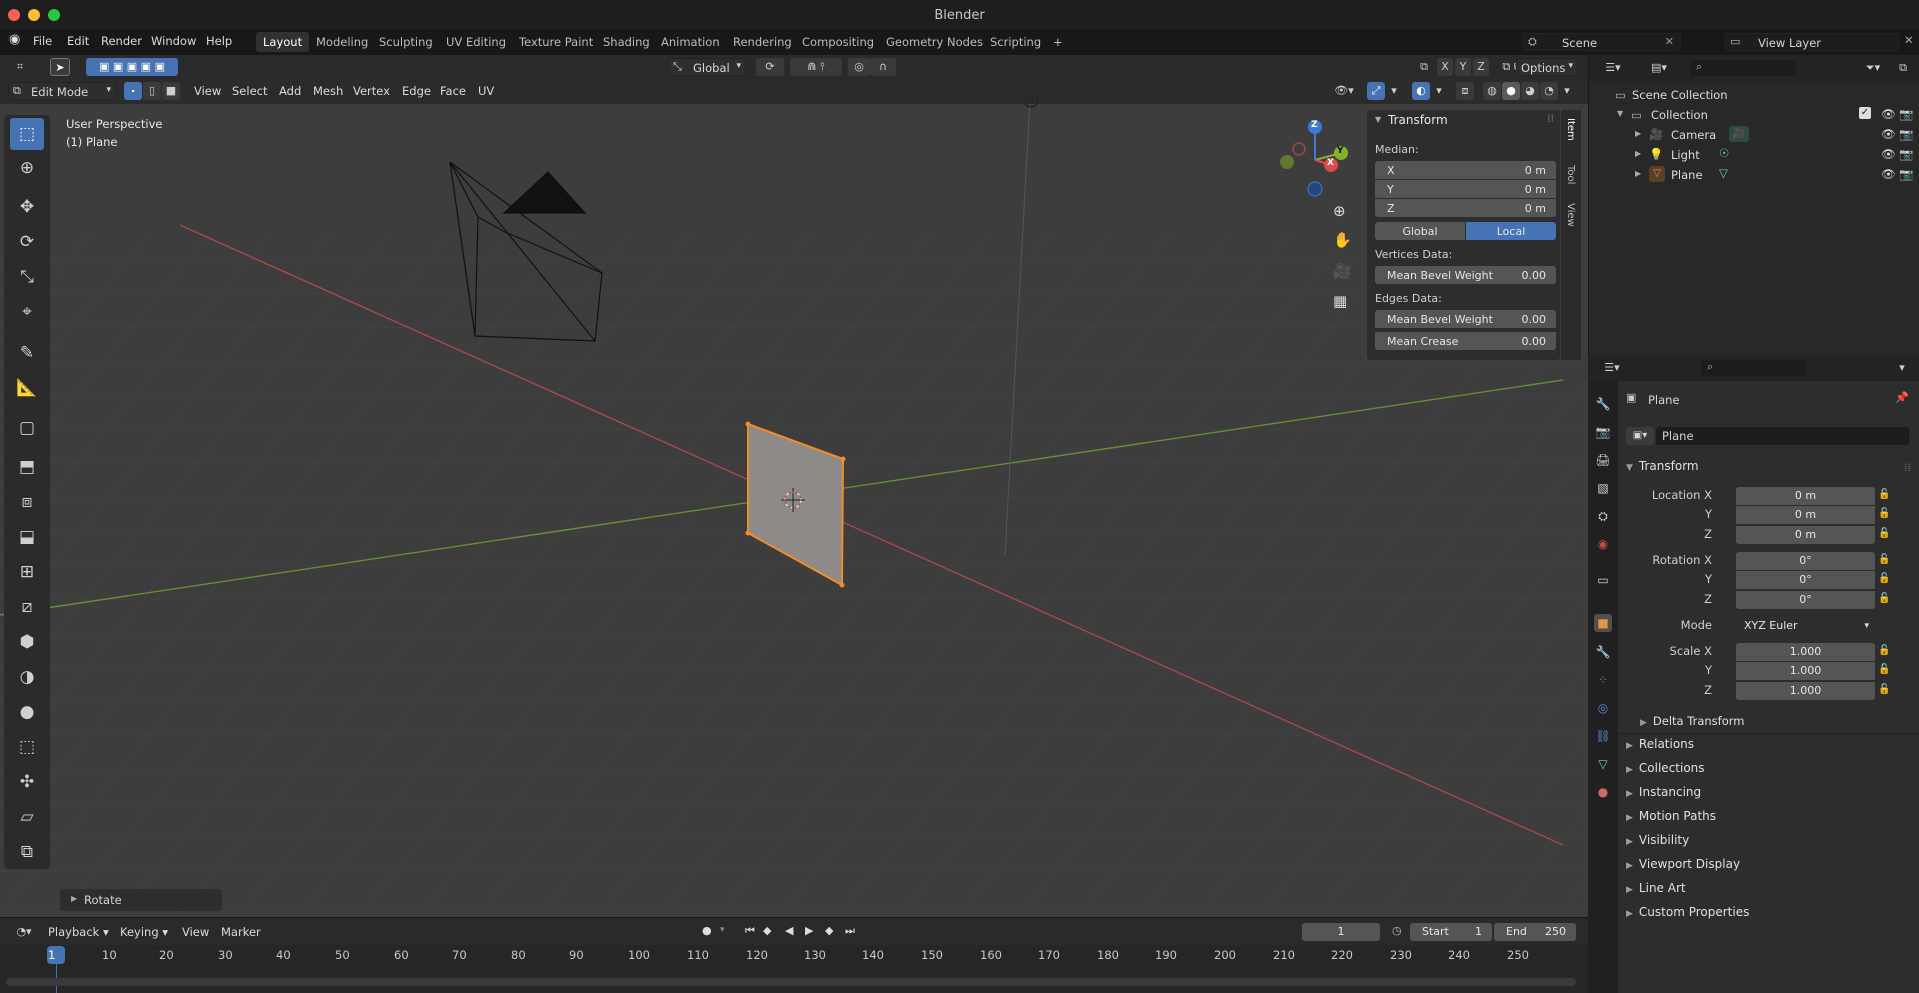 Image resolution: width=1919 pixels, height=993 pixels. Describe the element at coordinates (27, 747) in the screenshot. I see `edge-slide-tool-icon: ⬚` at that location.